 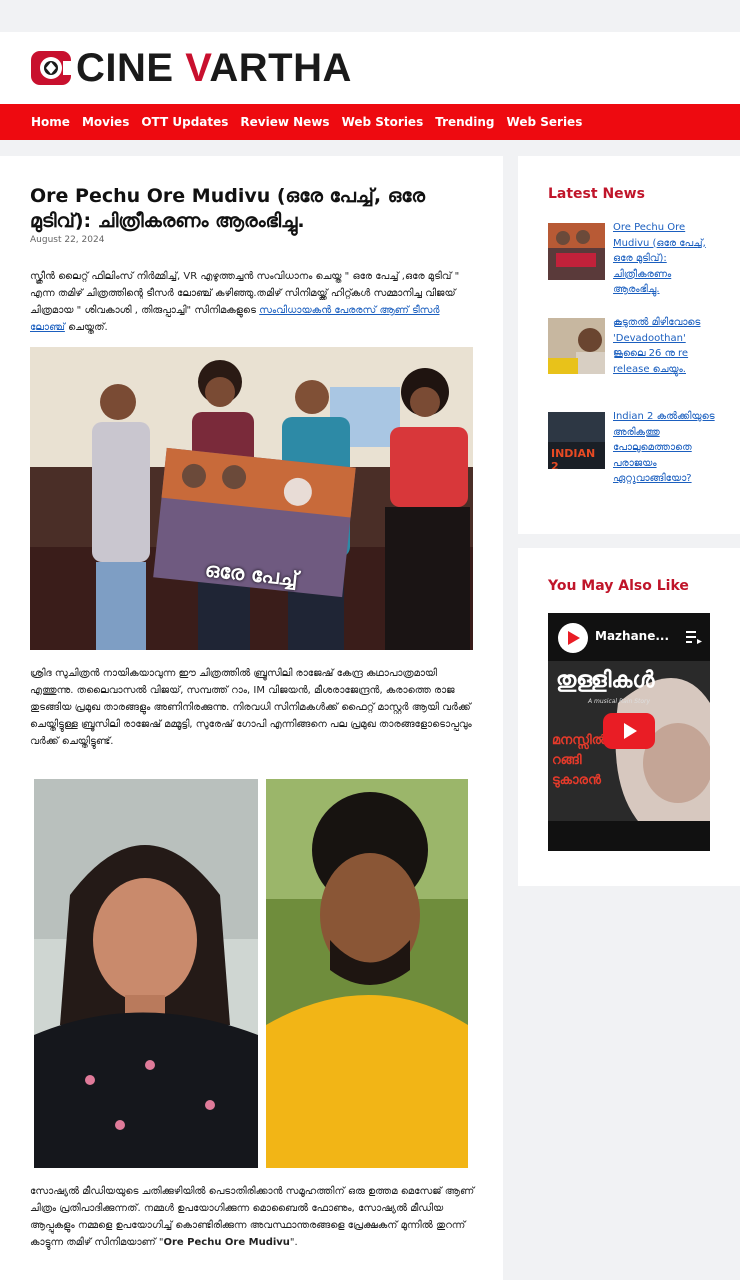 What do you see at coordinates (197, 68) in the screenshot?
I see `logo-text-accent: V` at bounding box center [197, 68].